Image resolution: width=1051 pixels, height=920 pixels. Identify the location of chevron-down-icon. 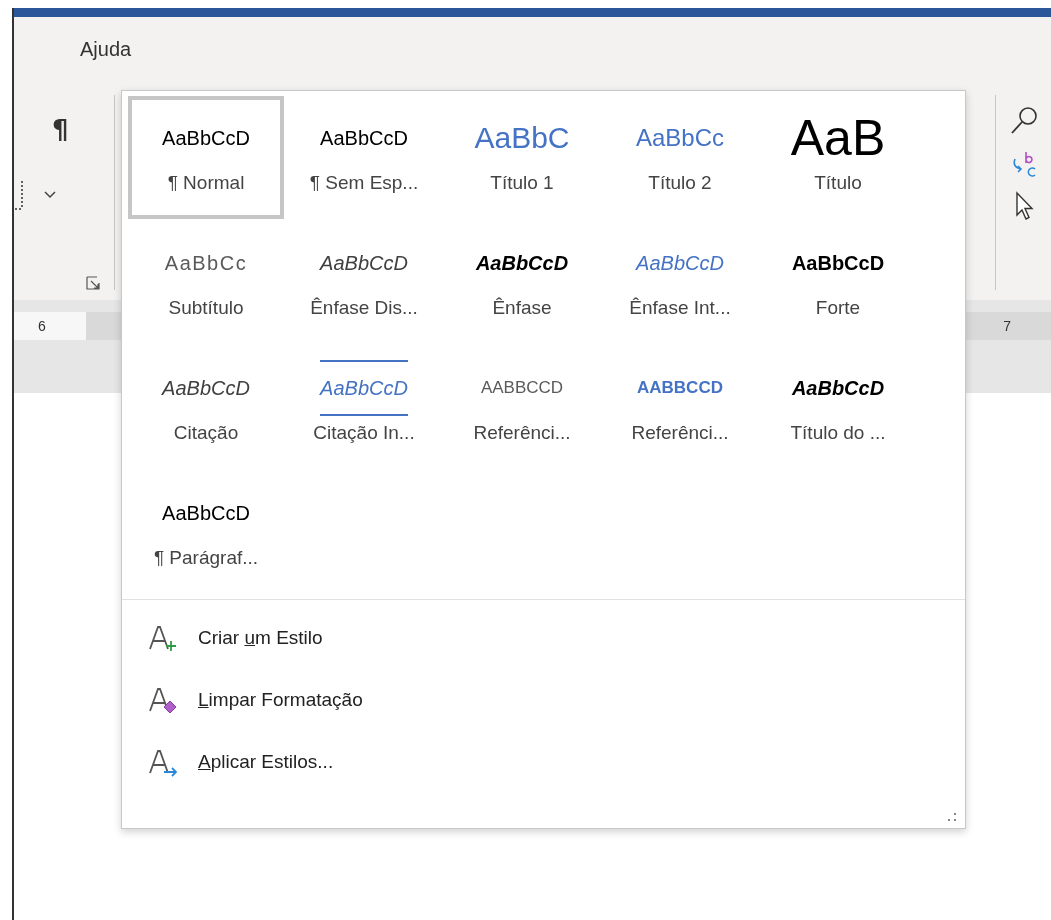
(50, 195).